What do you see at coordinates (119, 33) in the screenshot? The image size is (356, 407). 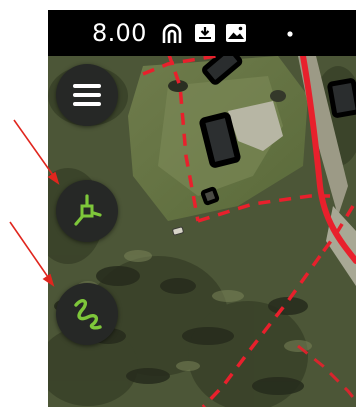 I see `status-time: 8.00` at bounding box center [119, 33].